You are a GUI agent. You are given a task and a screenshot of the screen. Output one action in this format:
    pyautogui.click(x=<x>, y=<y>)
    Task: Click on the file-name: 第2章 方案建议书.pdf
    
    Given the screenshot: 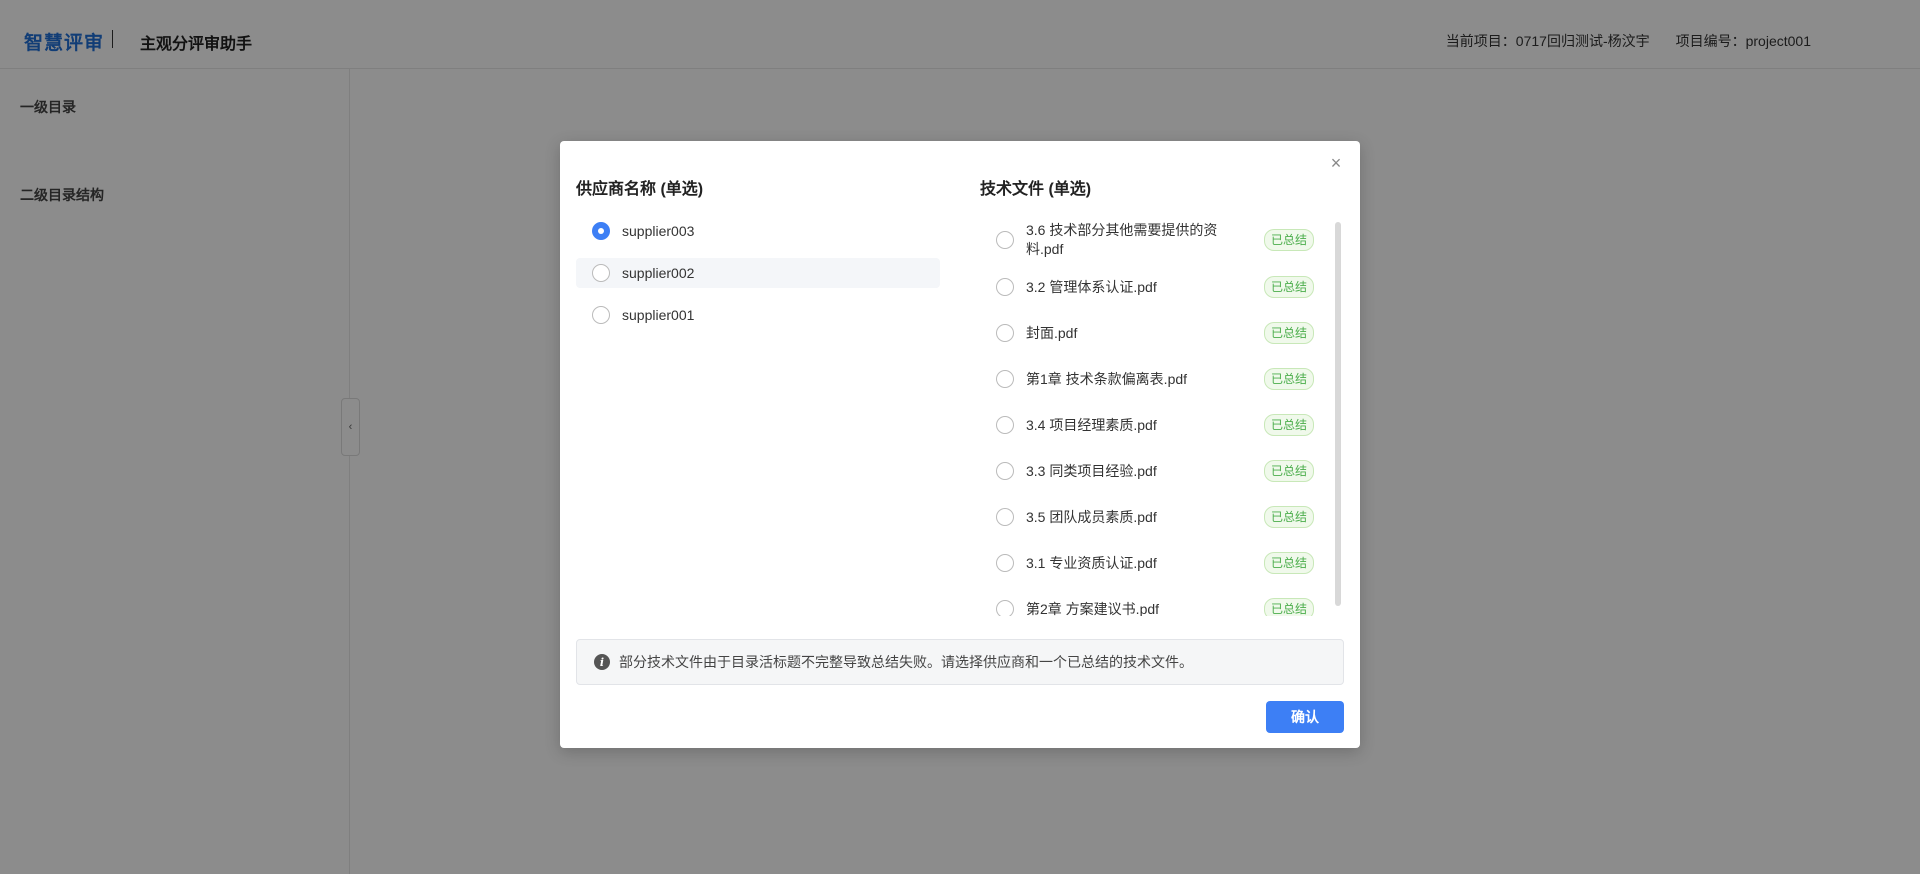 What is the action you would take?
    pyautogui.click(x=1093, y=608)
    